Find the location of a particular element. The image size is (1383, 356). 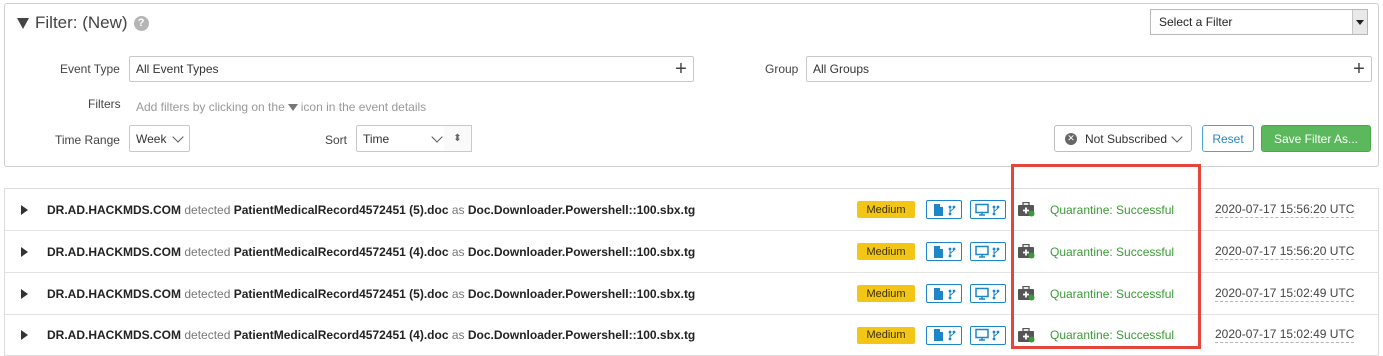

sort-label: Sort is located at coordinates (336, 140).